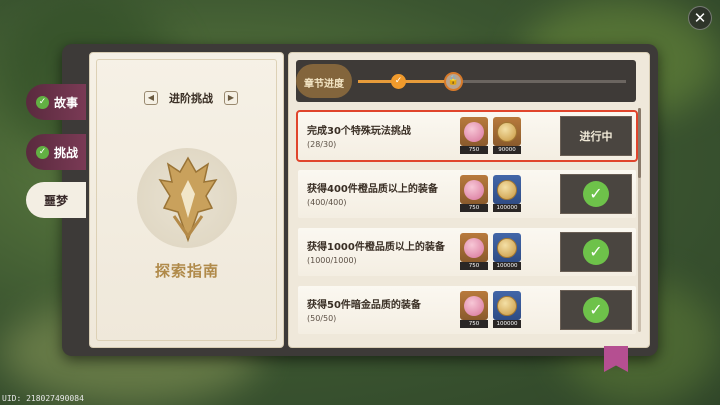 The height and width of the screenshot is (405, 720). Describe the element at coordinates (507, 150) in the screenshot. I see `reward-quantity: 90000` at that location.